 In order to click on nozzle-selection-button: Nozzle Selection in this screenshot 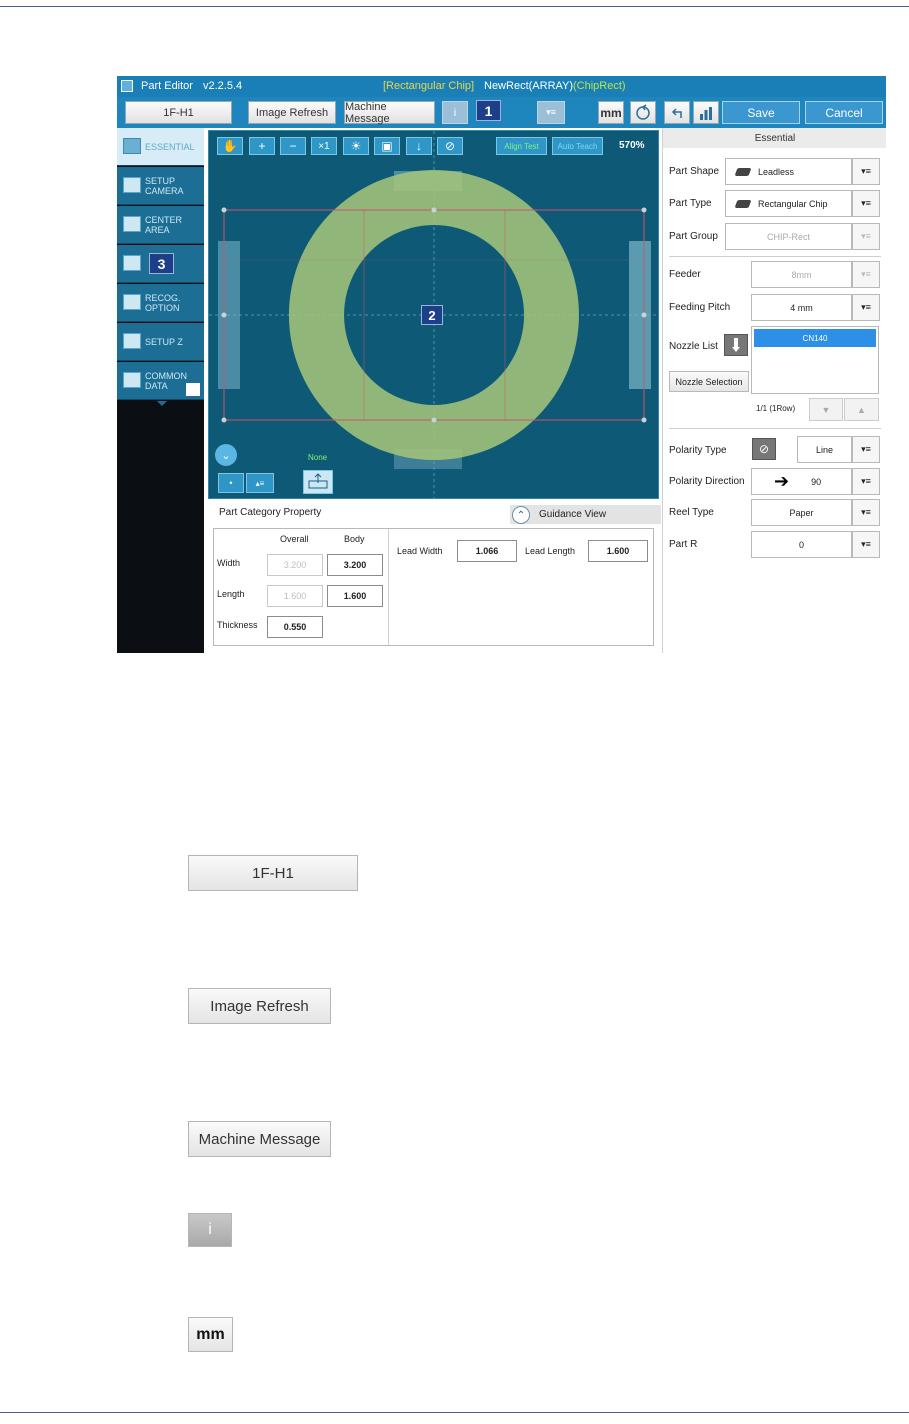, I will do `click(709, 381)`.